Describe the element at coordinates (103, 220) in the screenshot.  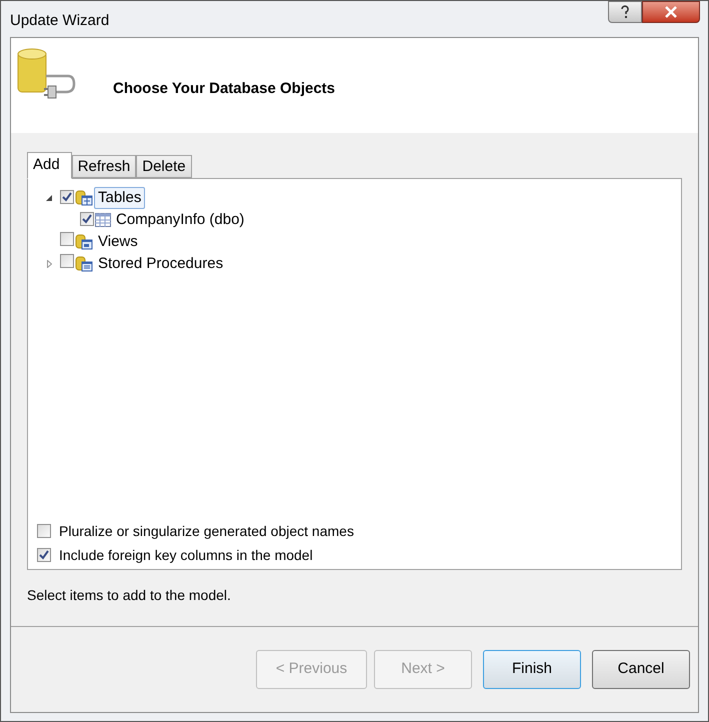
I see `table-icon` at that location.